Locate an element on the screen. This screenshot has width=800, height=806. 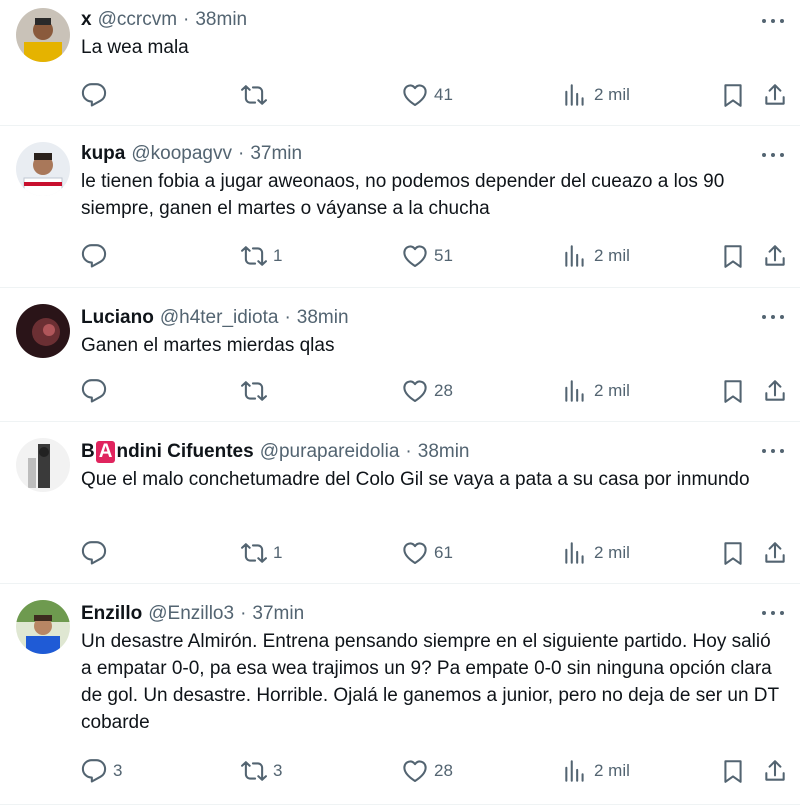
tweet-header: Luciano @h4ter_idiota · 38min is located at coordinates (430, 318).